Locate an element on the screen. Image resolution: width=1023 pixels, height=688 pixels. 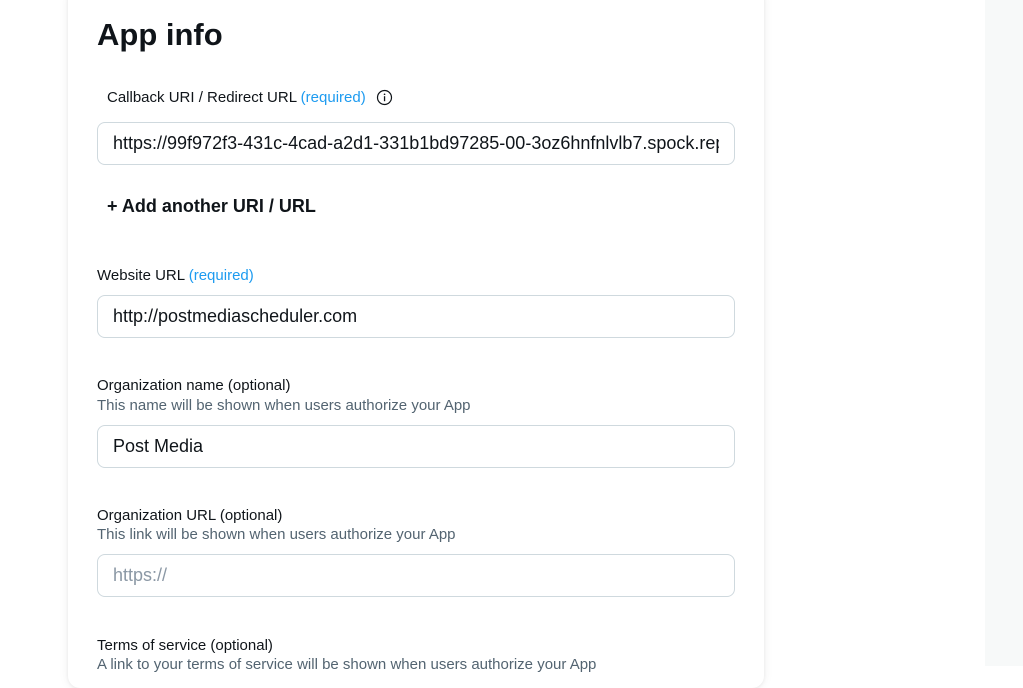
org-url-optional-tag: (optional) is located at coordinates (251, 515).